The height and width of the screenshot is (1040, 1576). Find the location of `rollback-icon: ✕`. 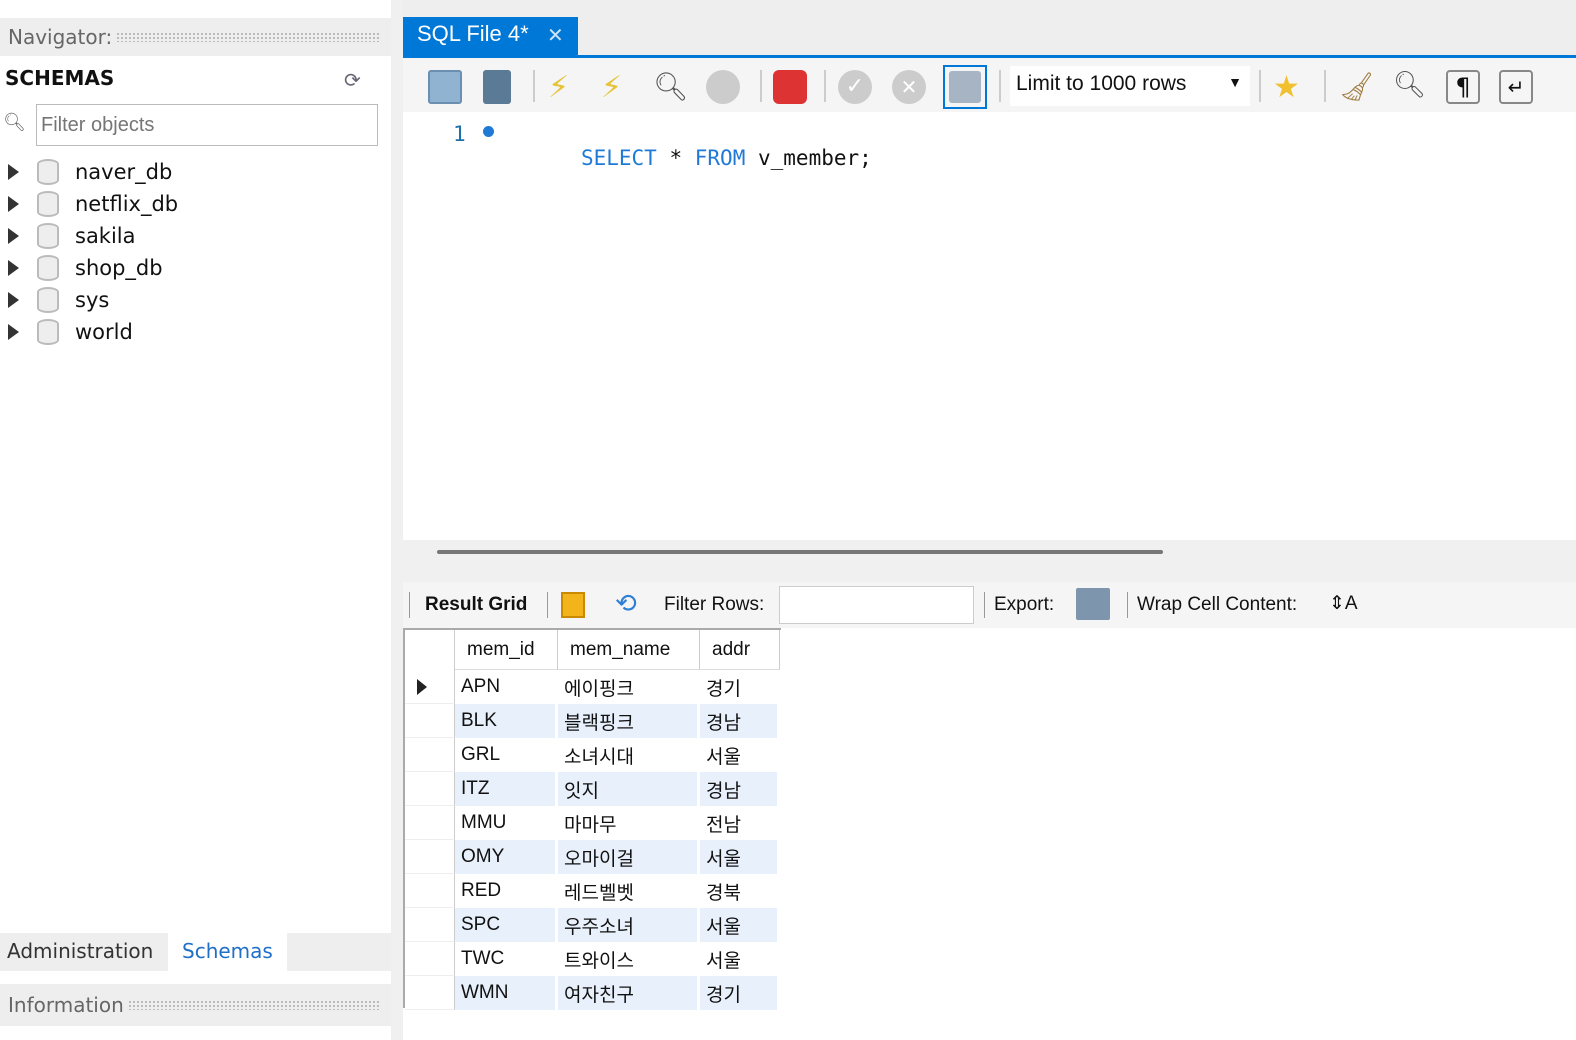

rollback-icon: ✕ is located at coordinates (909, 87).